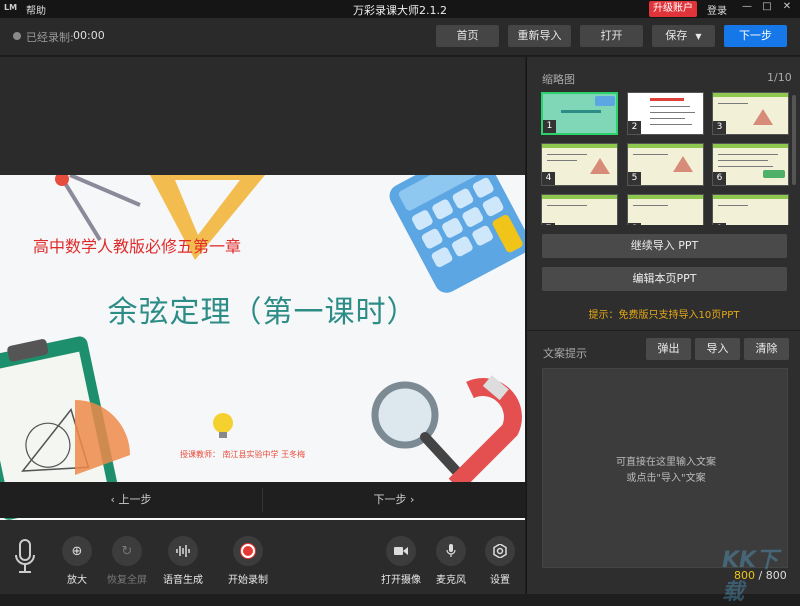  What do you see at coordinates (776, 575) in the screenshot?
I see `char-count-total: 800` at bounding box center [776, 575].